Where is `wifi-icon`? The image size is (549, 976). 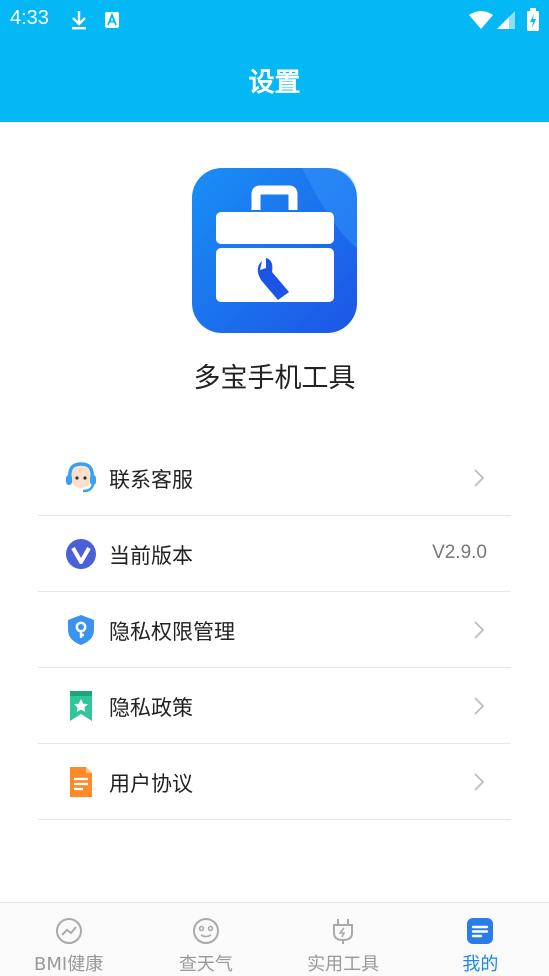
wifi-icon is located at coordinates (481, 20).